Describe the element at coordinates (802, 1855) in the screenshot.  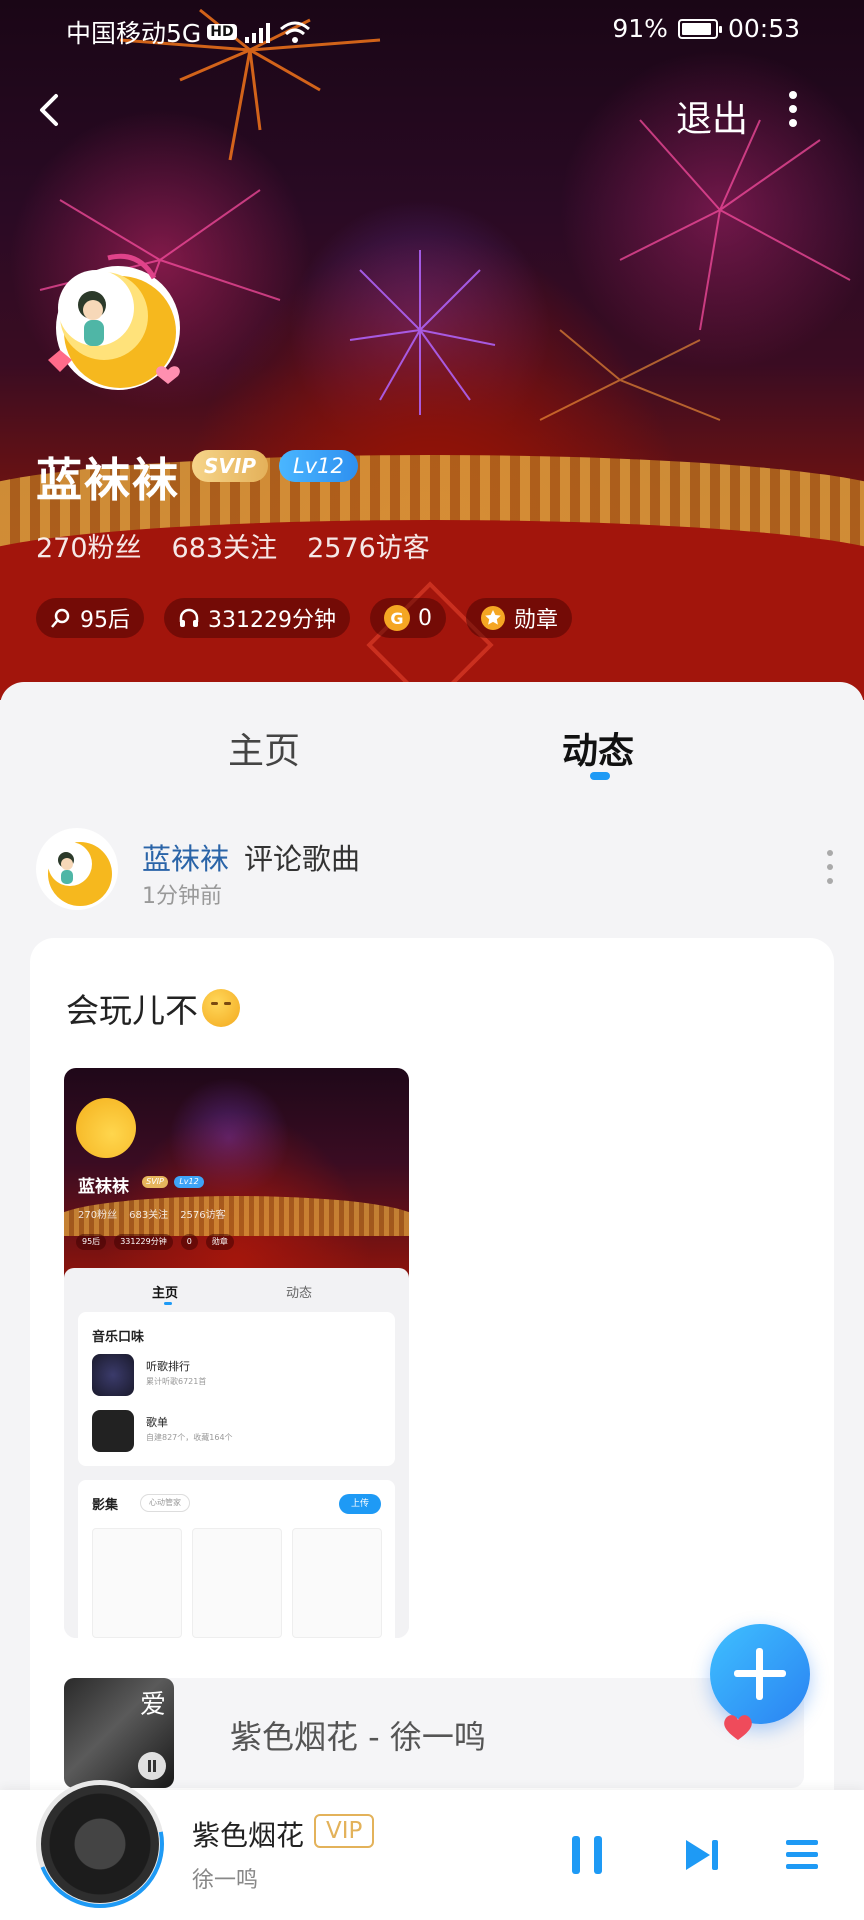
I see `playlist-icon` at that location.